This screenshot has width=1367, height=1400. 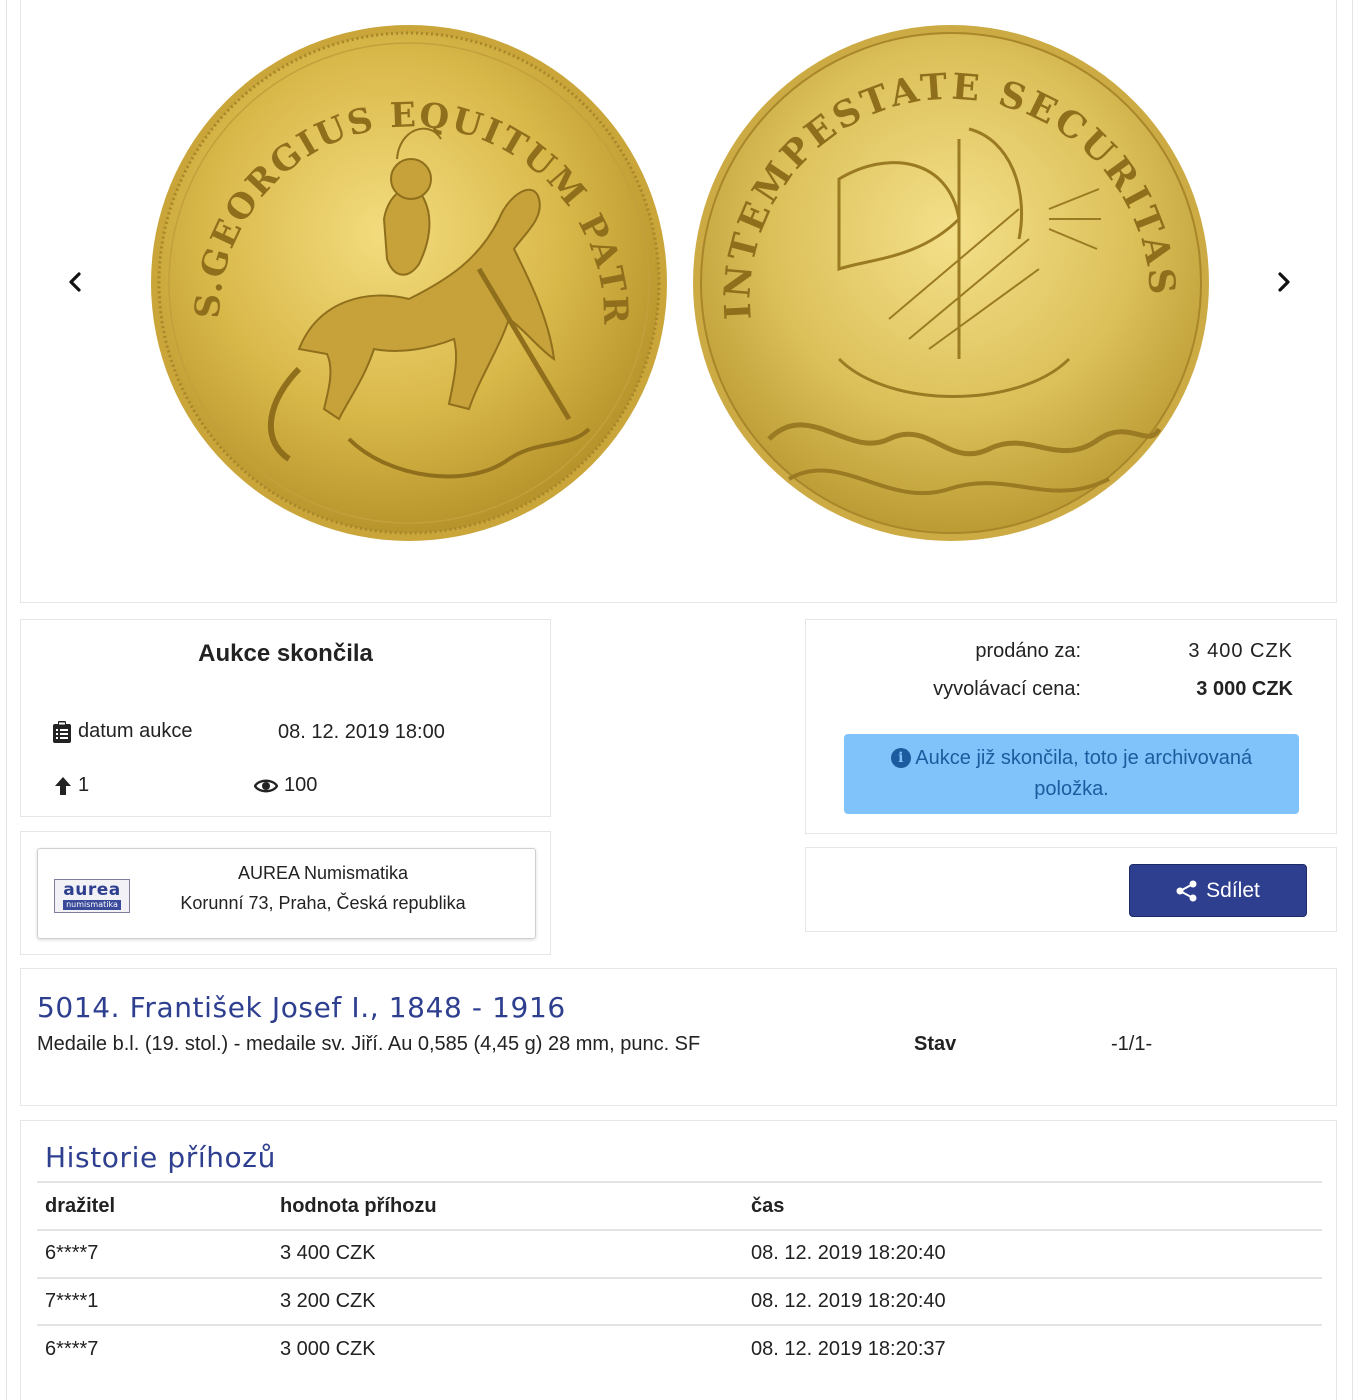 I want to click on views-count: 100, so click(x=285, y=785).